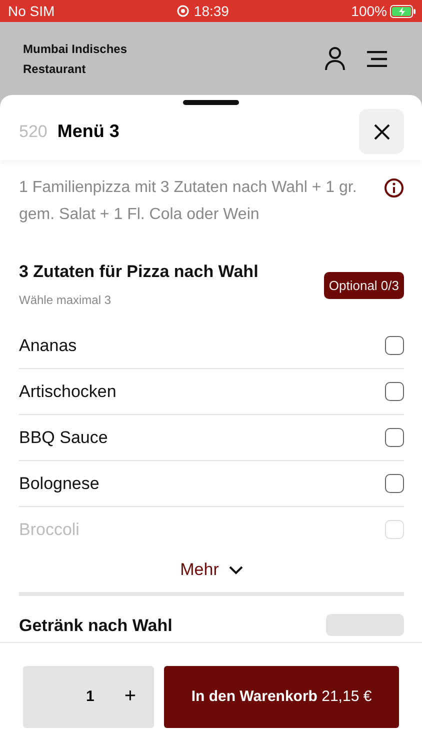 The width and height of the screenshot is (422, 750). What do you see at coordinates (63, 438) in the screenshot?
I see `option-label: BBQ Sauce` at bounding box center [63, 438].